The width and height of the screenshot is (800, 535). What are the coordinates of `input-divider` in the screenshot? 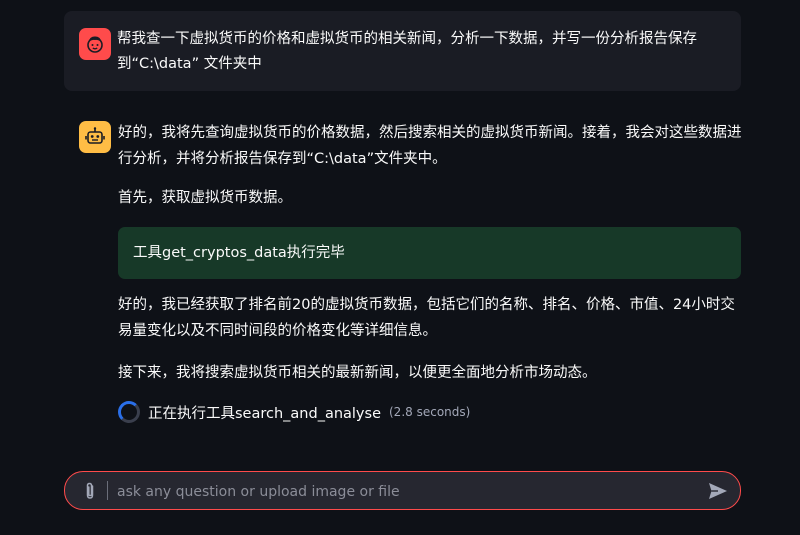 It's located at (107, 490).